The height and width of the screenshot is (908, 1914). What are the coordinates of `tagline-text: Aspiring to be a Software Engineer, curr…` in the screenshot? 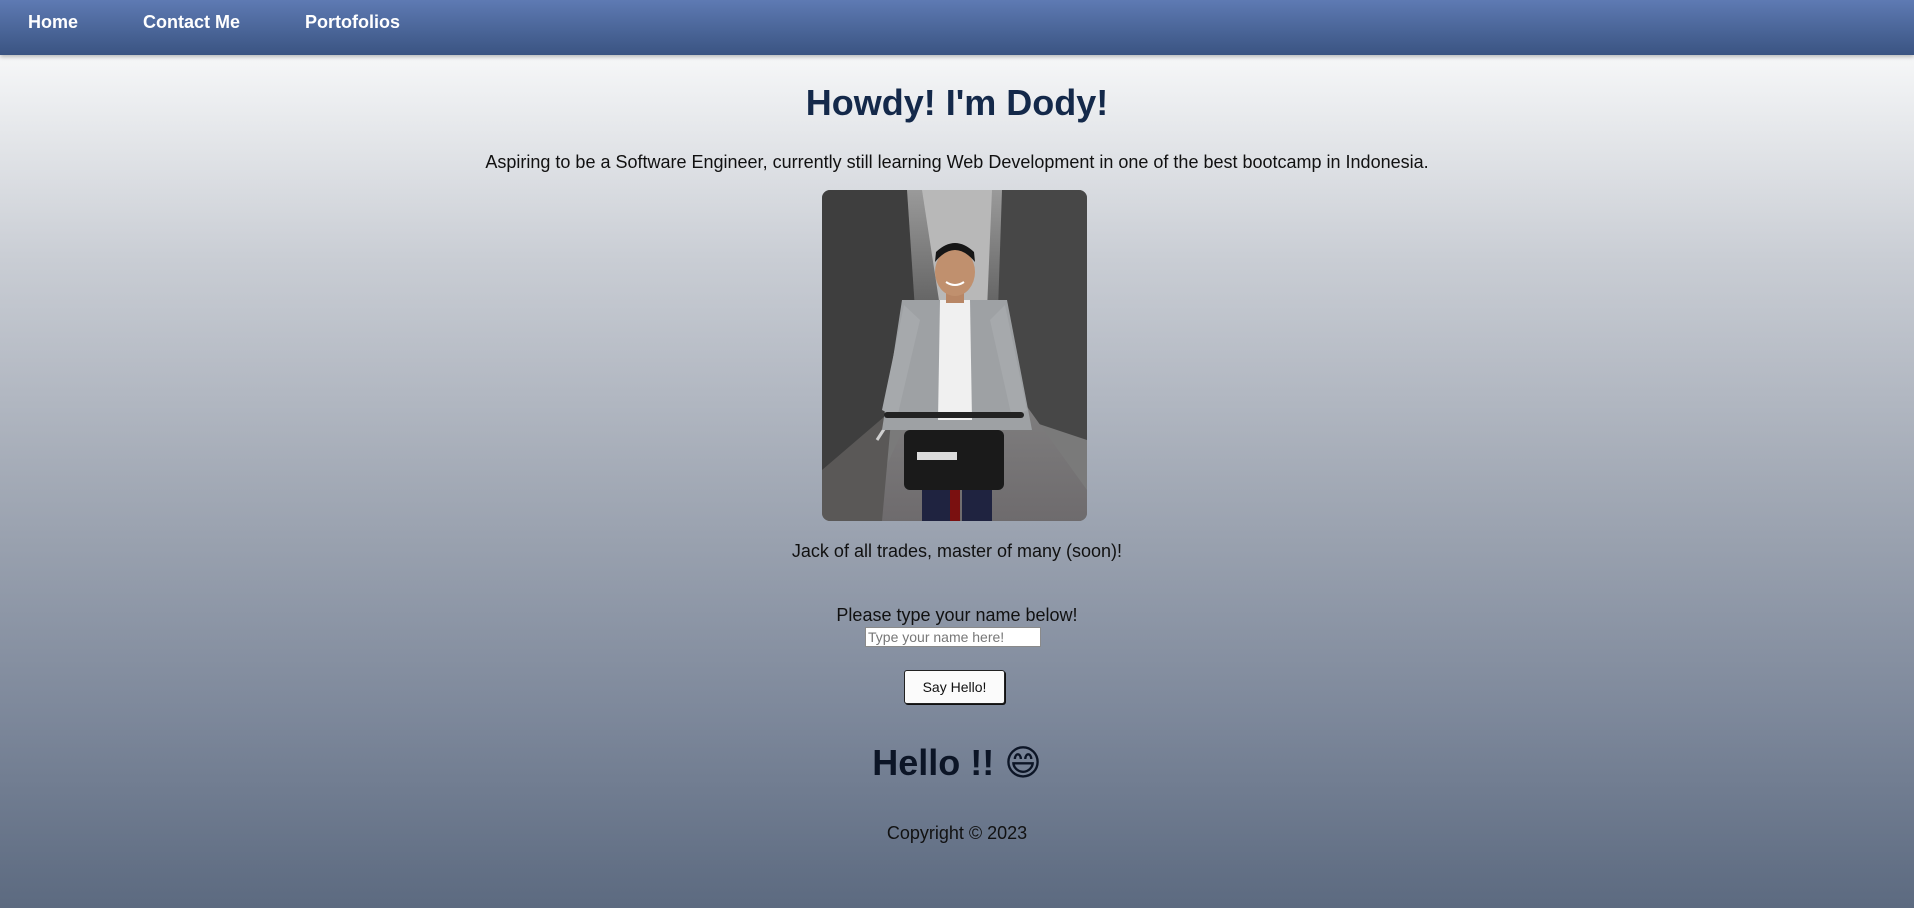 It's located at (957, 162).